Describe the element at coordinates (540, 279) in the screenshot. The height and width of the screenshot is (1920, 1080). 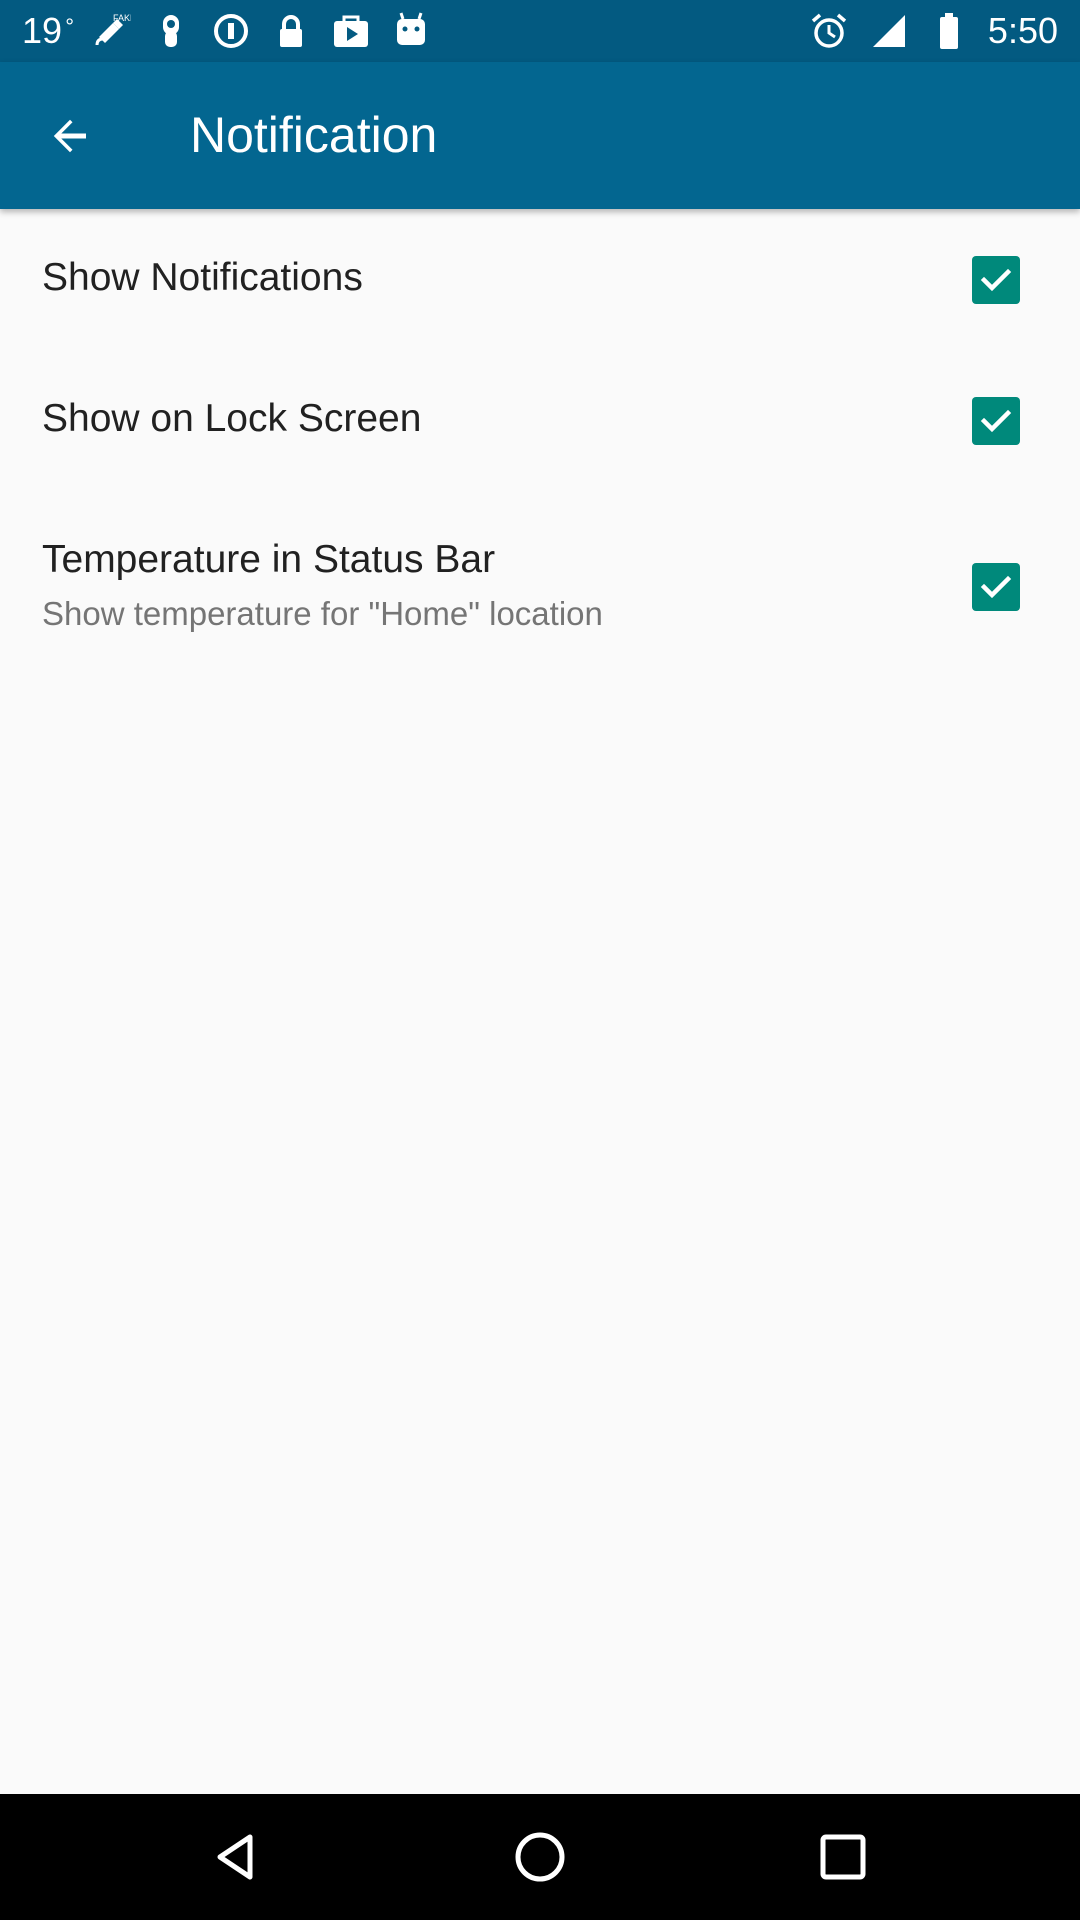
I see `pref-show-notifications: Show Notifications` at that location.